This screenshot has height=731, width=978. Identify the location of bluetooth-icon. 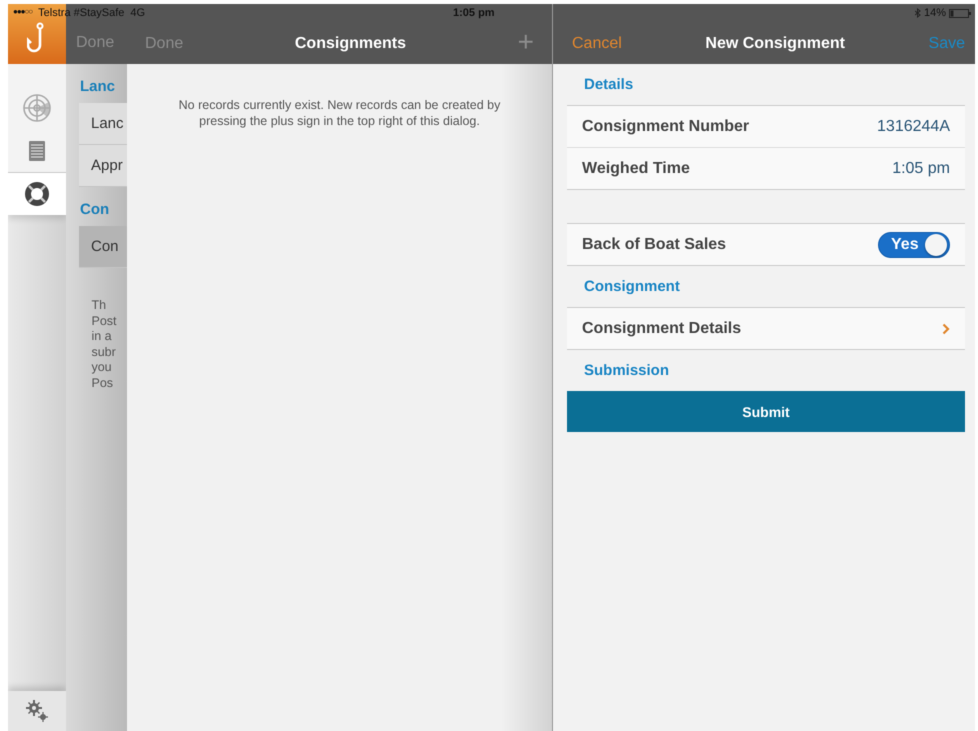
(917, 13).